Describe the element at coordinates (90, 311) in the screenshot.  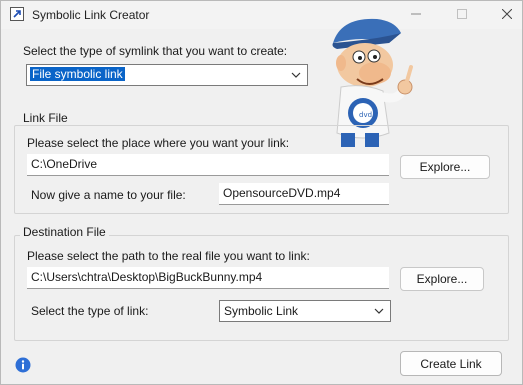
I see `link-type-prompt: Select the type of link:` at that location.